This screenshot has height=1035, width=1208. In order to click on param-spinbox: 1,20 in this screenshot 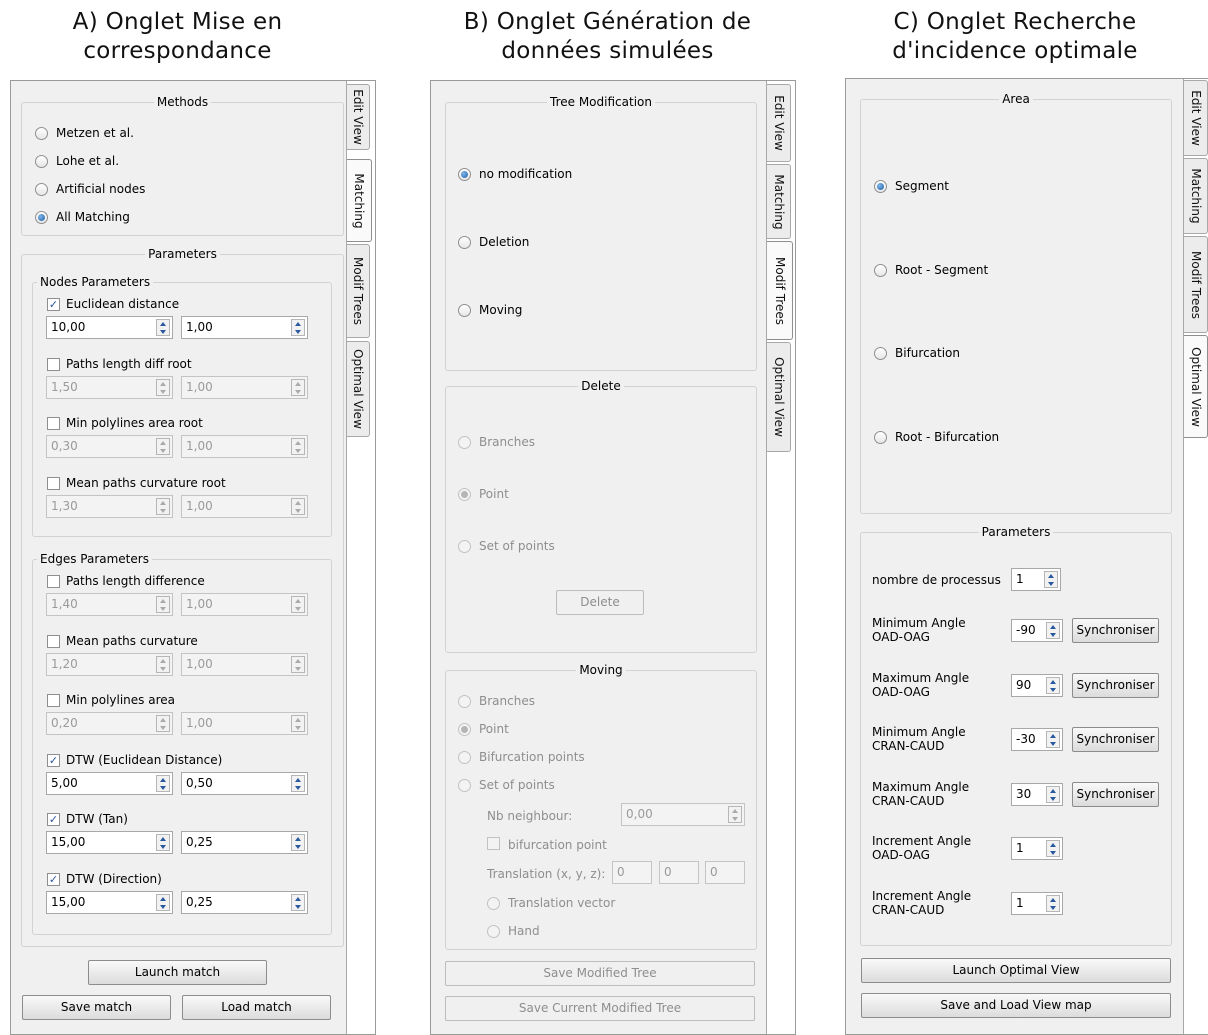, I will do `click(109, 664)`.